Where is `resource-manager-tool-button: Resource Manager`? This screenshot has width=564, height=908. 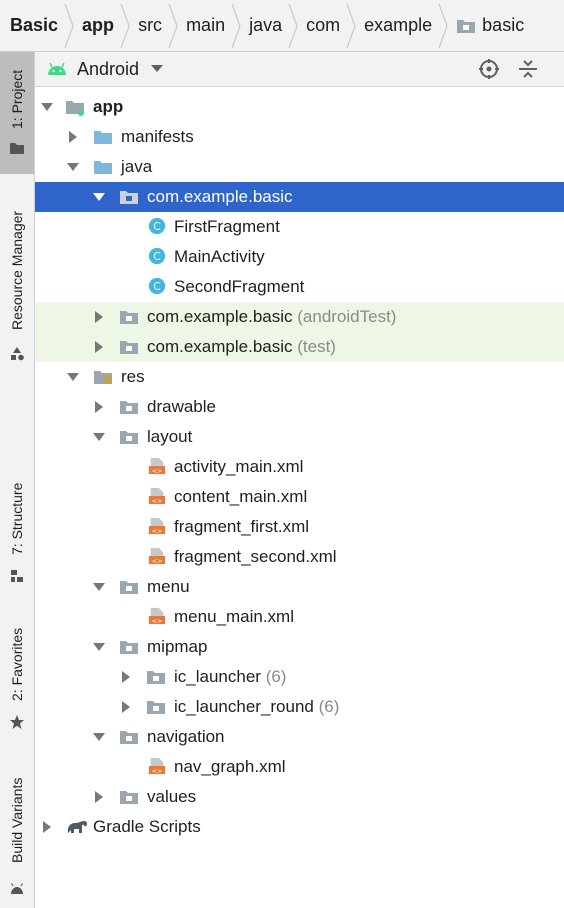 resource-manager-tool-button: Resource Manager is located at coordinates (17, 287).